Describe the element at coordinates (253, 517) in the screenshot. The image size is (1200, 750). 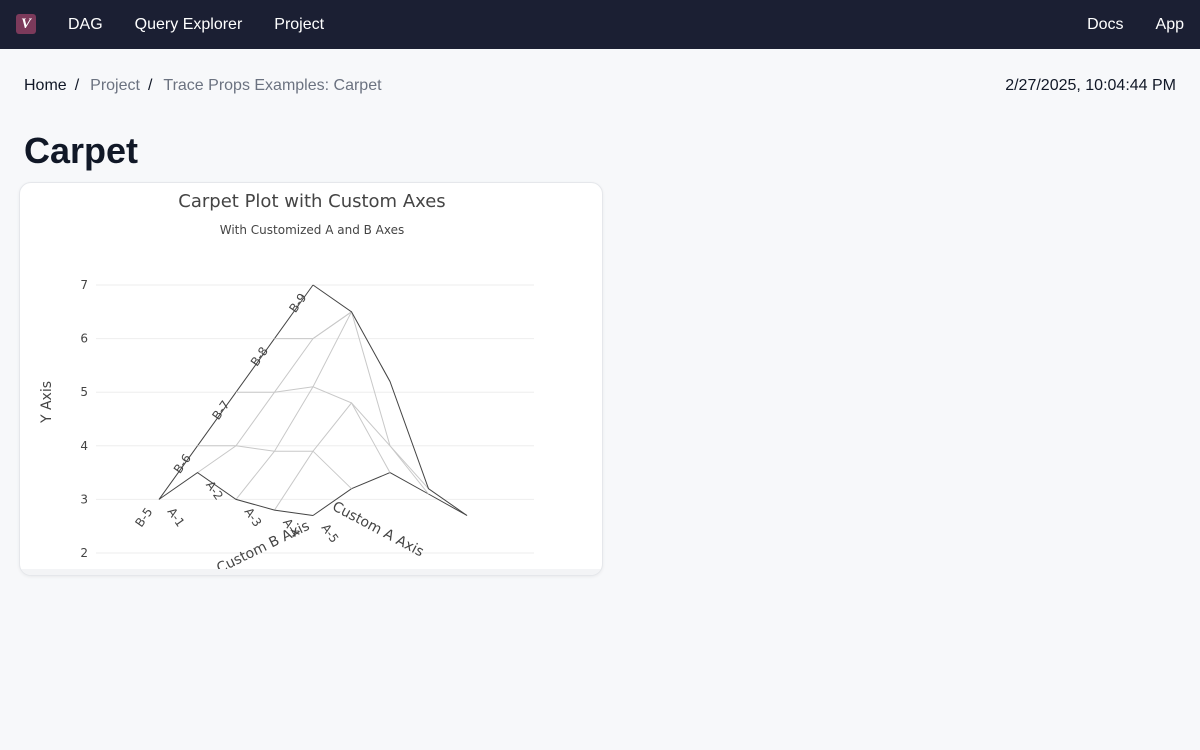
I see `a-axis-tick-label: A-3` at that location.